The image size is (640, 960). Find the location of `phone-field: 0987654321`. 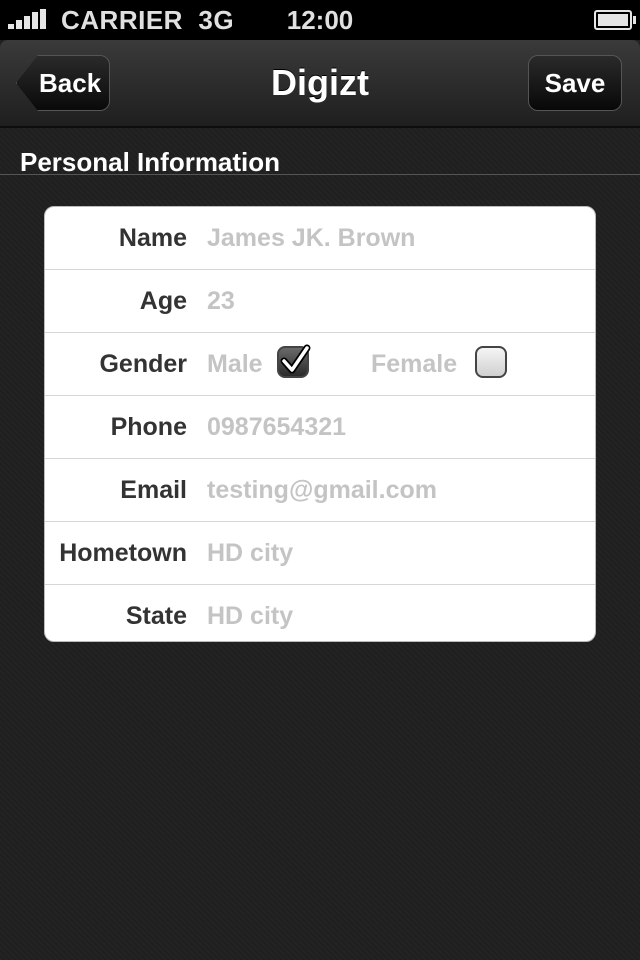

phone-field: 0987654321 is located at coordinates (276, 427).